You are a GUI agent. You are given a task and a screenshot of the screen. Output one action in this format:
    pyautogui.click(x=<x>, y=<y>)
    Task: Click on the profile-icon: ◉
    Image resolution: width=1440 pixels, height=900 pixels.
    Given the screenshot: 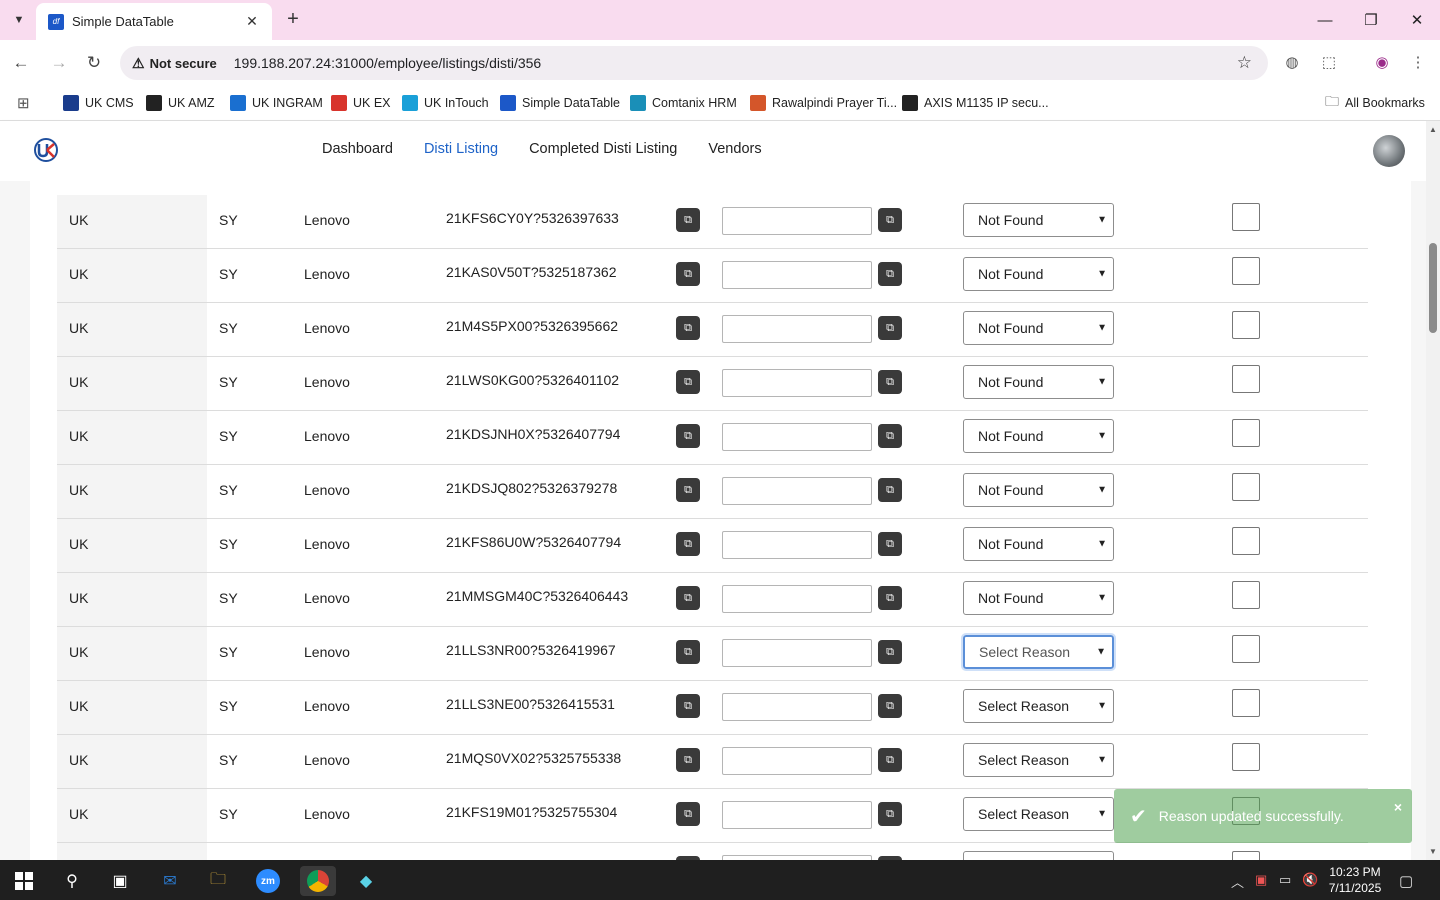 What is the action you would take?
    pyautogui.click(x=1382, y=62)
    